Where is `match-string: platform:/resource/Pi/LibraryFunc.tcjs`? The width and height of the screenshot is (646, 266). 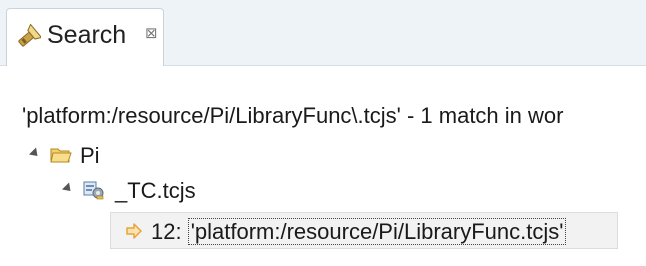
match-string: platform:/resource/Pi/LibraryFunc.tcjs is located at coordinates (377, 231).